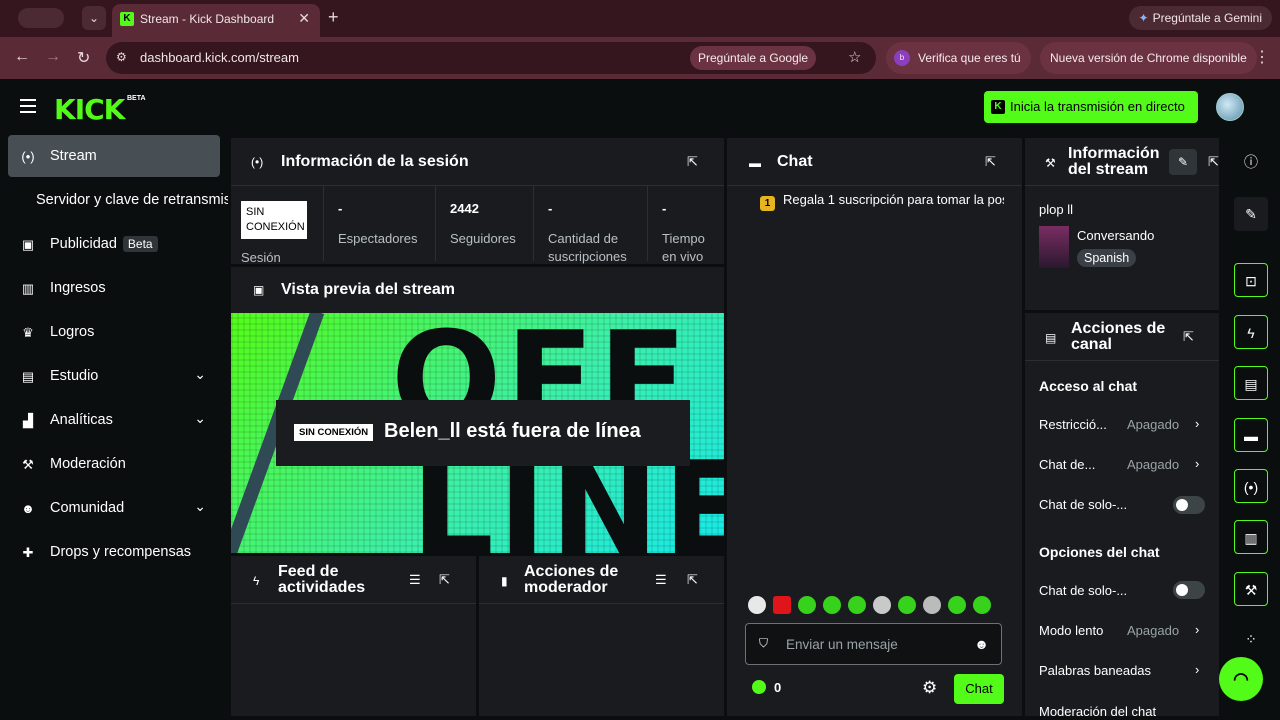  I want to click on megaphone-icon: ▣, so click(28, 244).